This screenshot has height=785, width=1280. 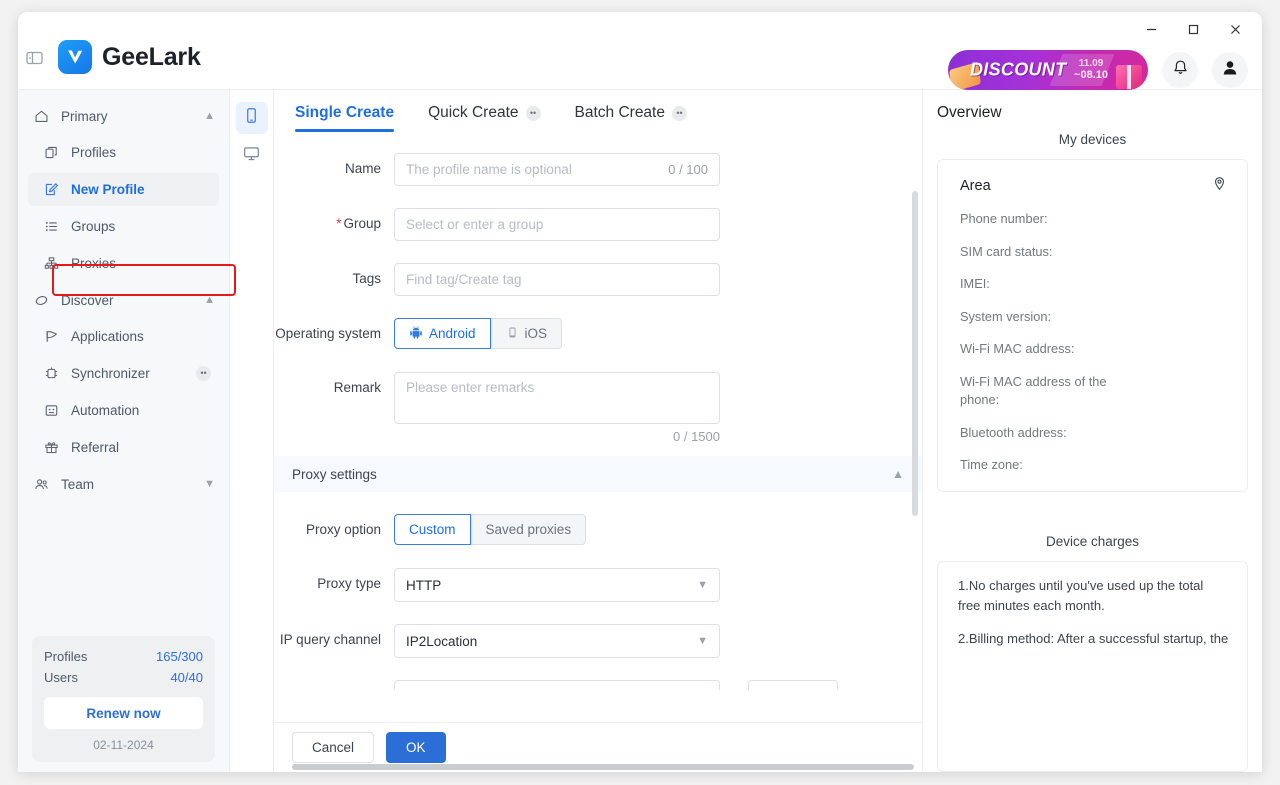 What do you see at coordinates (123, 263) in the screenshot?
I see `sidebar-item-proxies: Proxies` at bounding box center [123, 263].